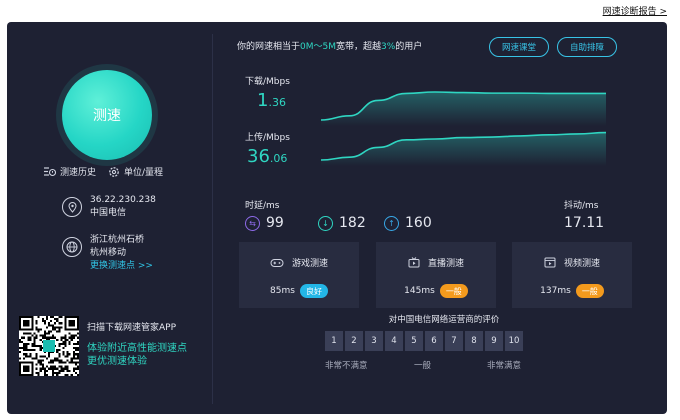 The image size is (680, 420). I want to click on latency-down: ↓ 182, so click(342, 223).